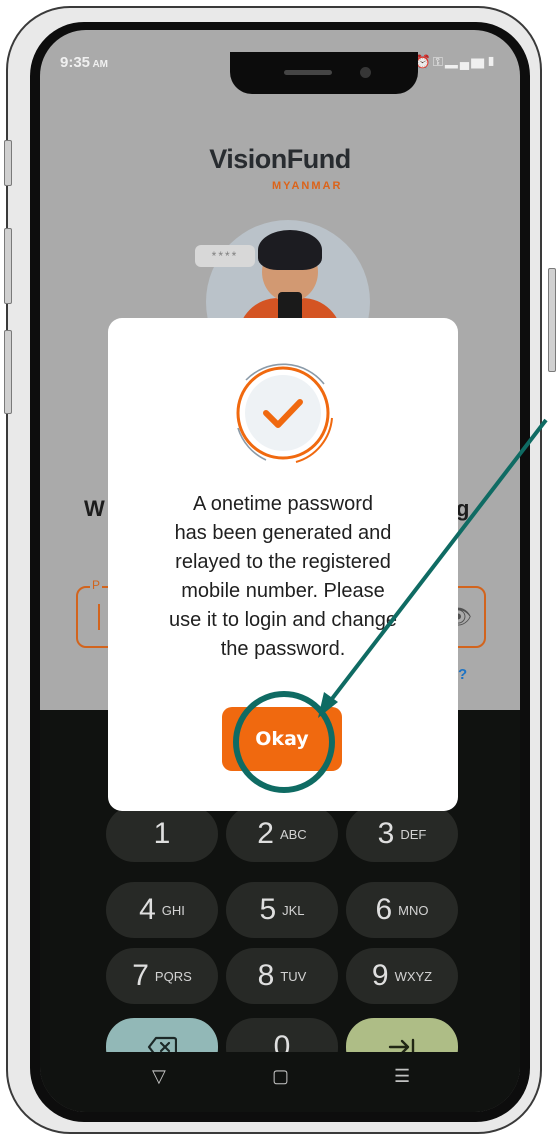  What do you see at coordinates (282, 739) in the screenshot?
I see `okay-button: Okay` at bounding box center [282, 739].